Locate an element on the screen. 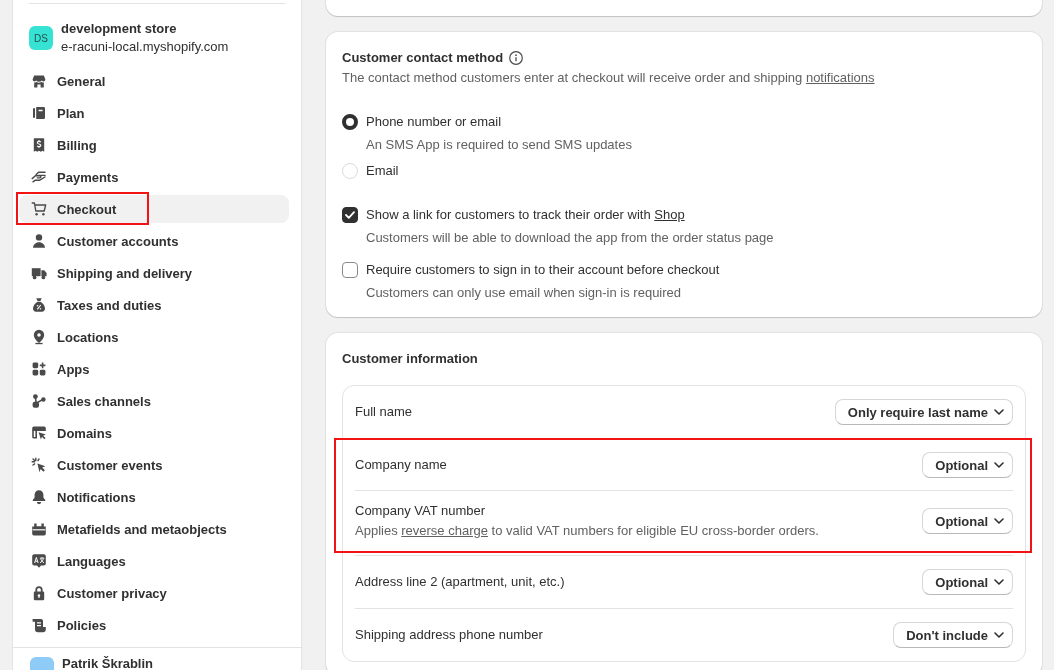 The height and width of the screenshot is (670, 1054). nav-item: Locations is located at coordinates (154, 337).